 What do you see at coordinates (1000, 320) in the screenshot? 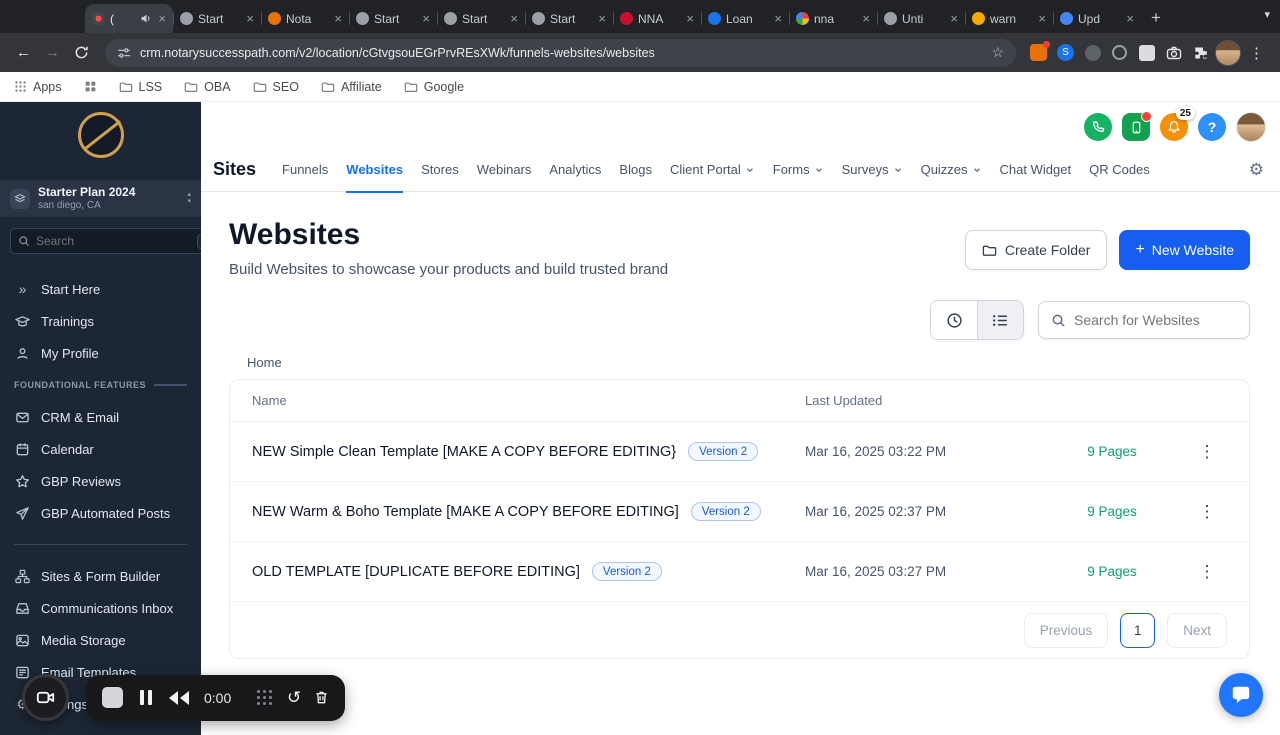
I see `list-view-button` at bounding box center [1000, 320].